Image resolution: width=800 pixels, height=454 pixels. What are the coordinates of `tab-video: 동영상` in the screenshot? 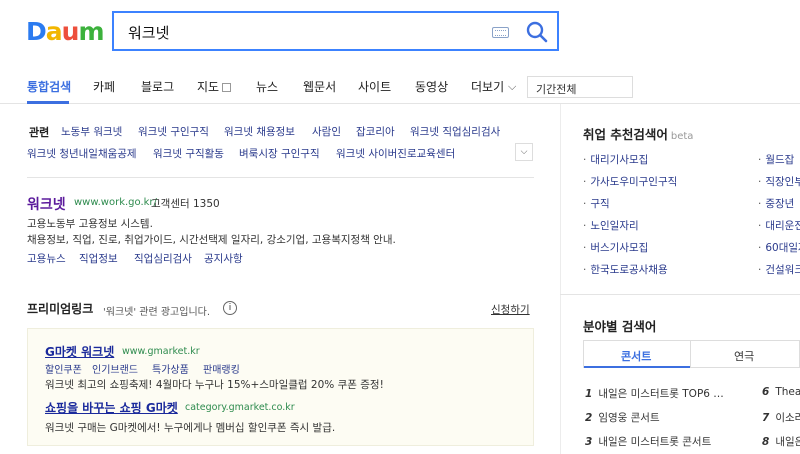 It's located at (431, 86).